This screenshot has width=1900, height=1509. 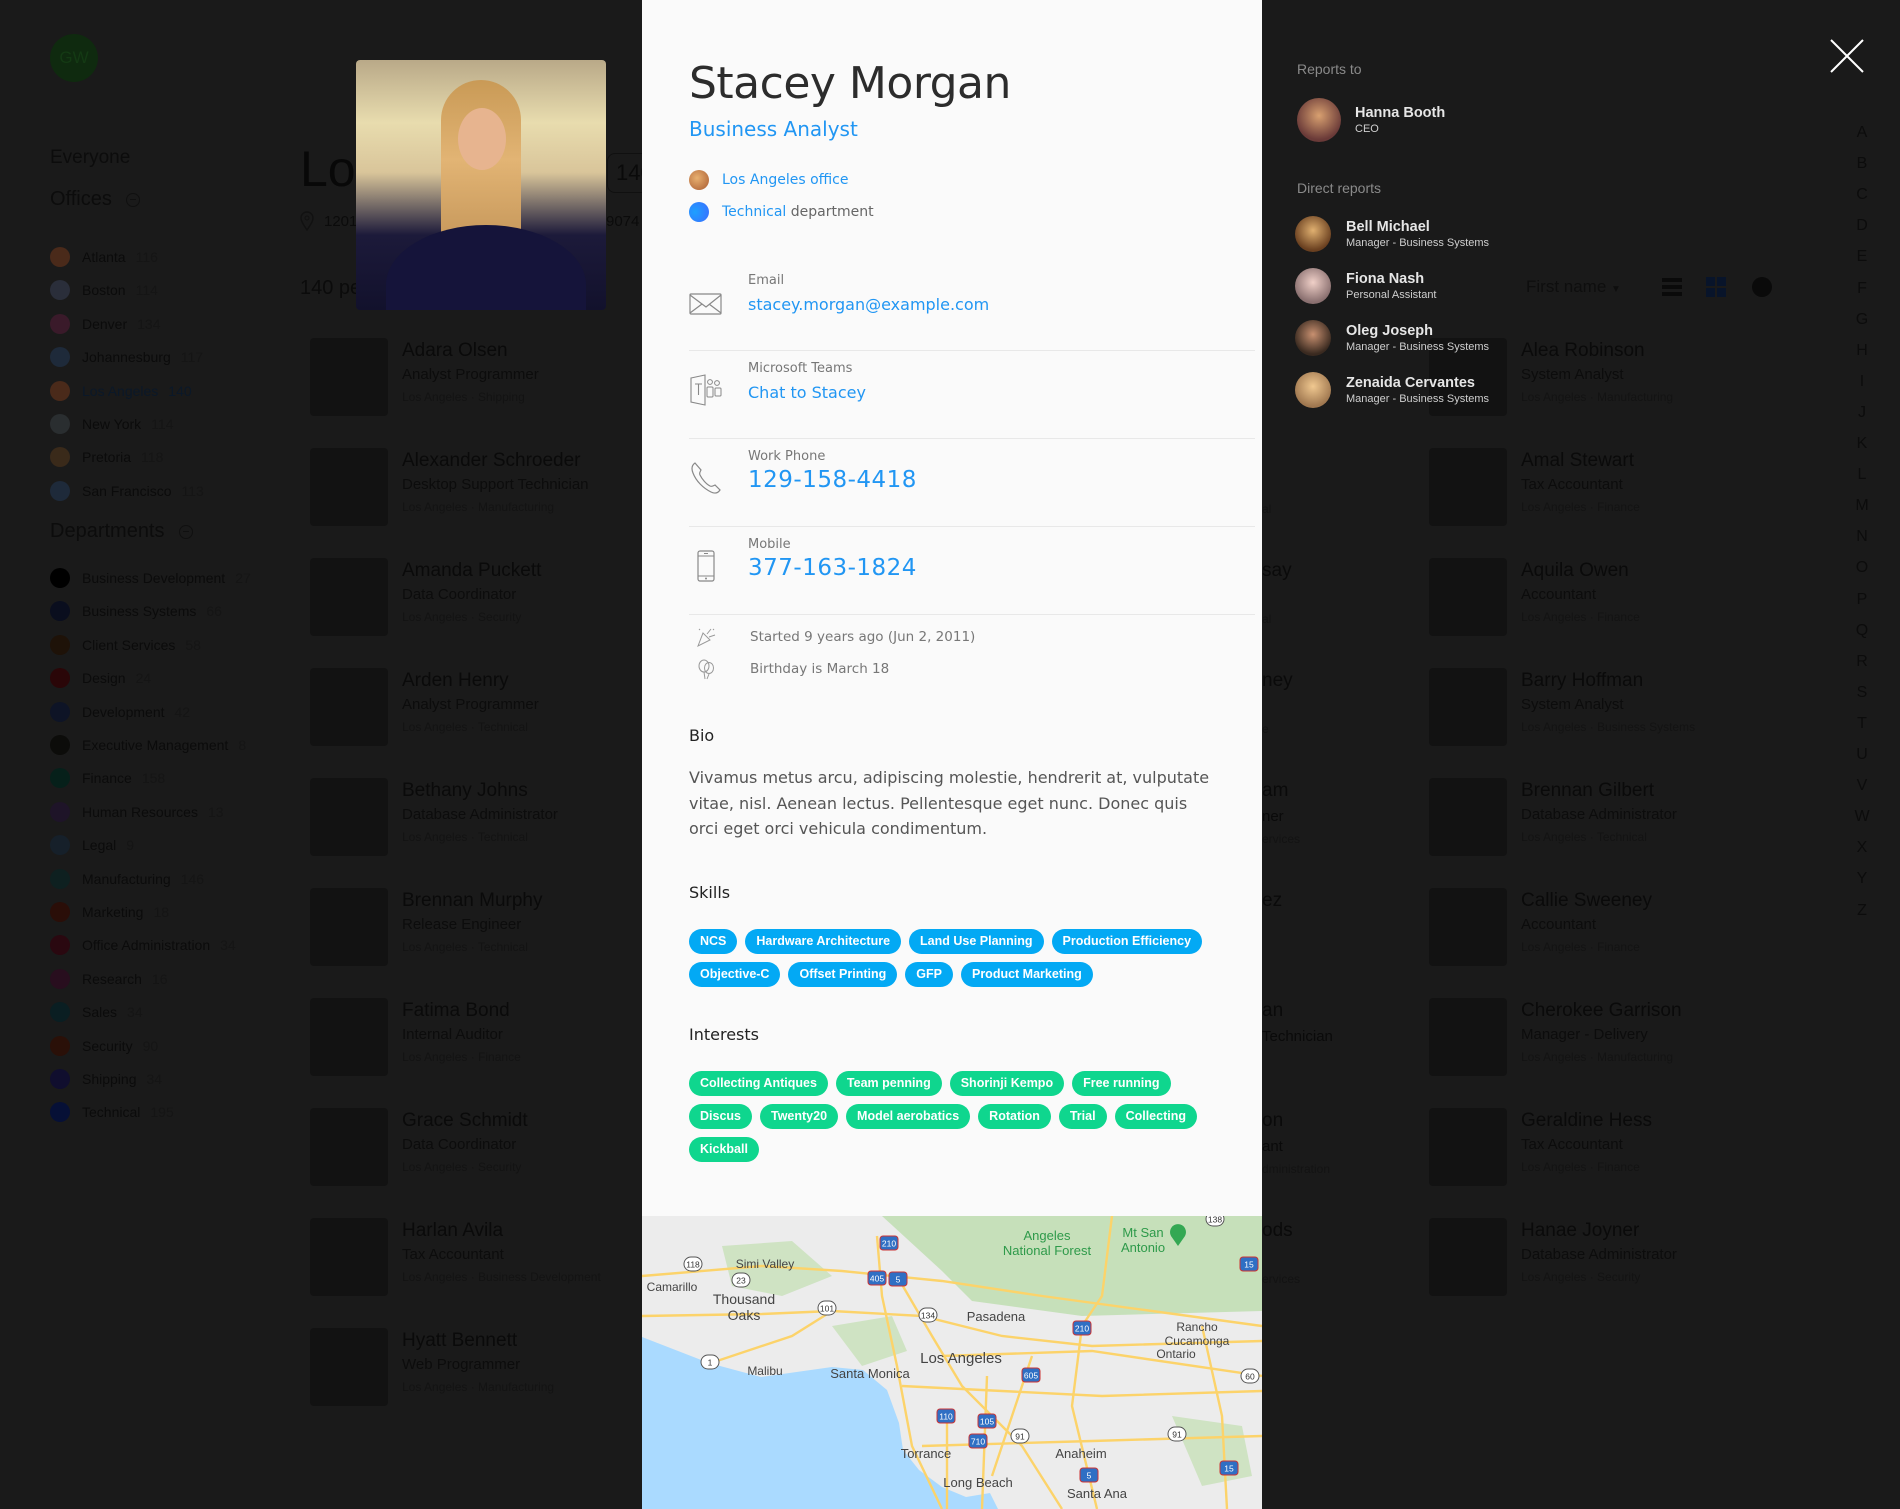 What do you see at coordinates (1862, 444) in the screenshot?
I see `alphabet-letter: K` at bounding box center [1862, 444].